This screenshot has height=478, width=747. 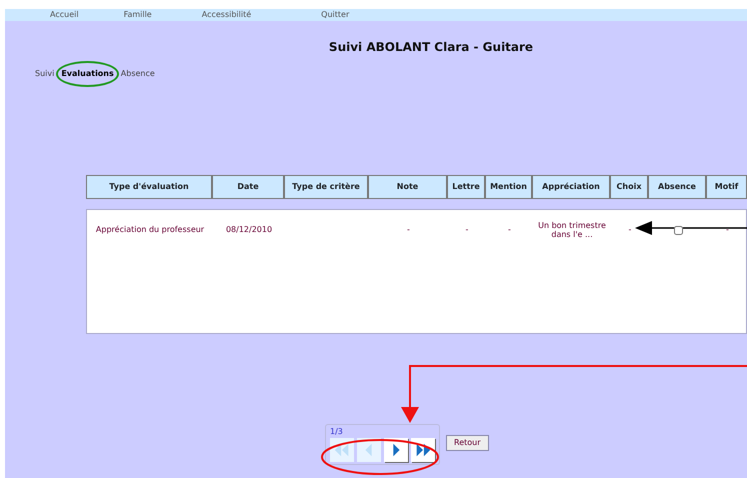 I want to click on back-button: Retour, so click(x=467, y=443).